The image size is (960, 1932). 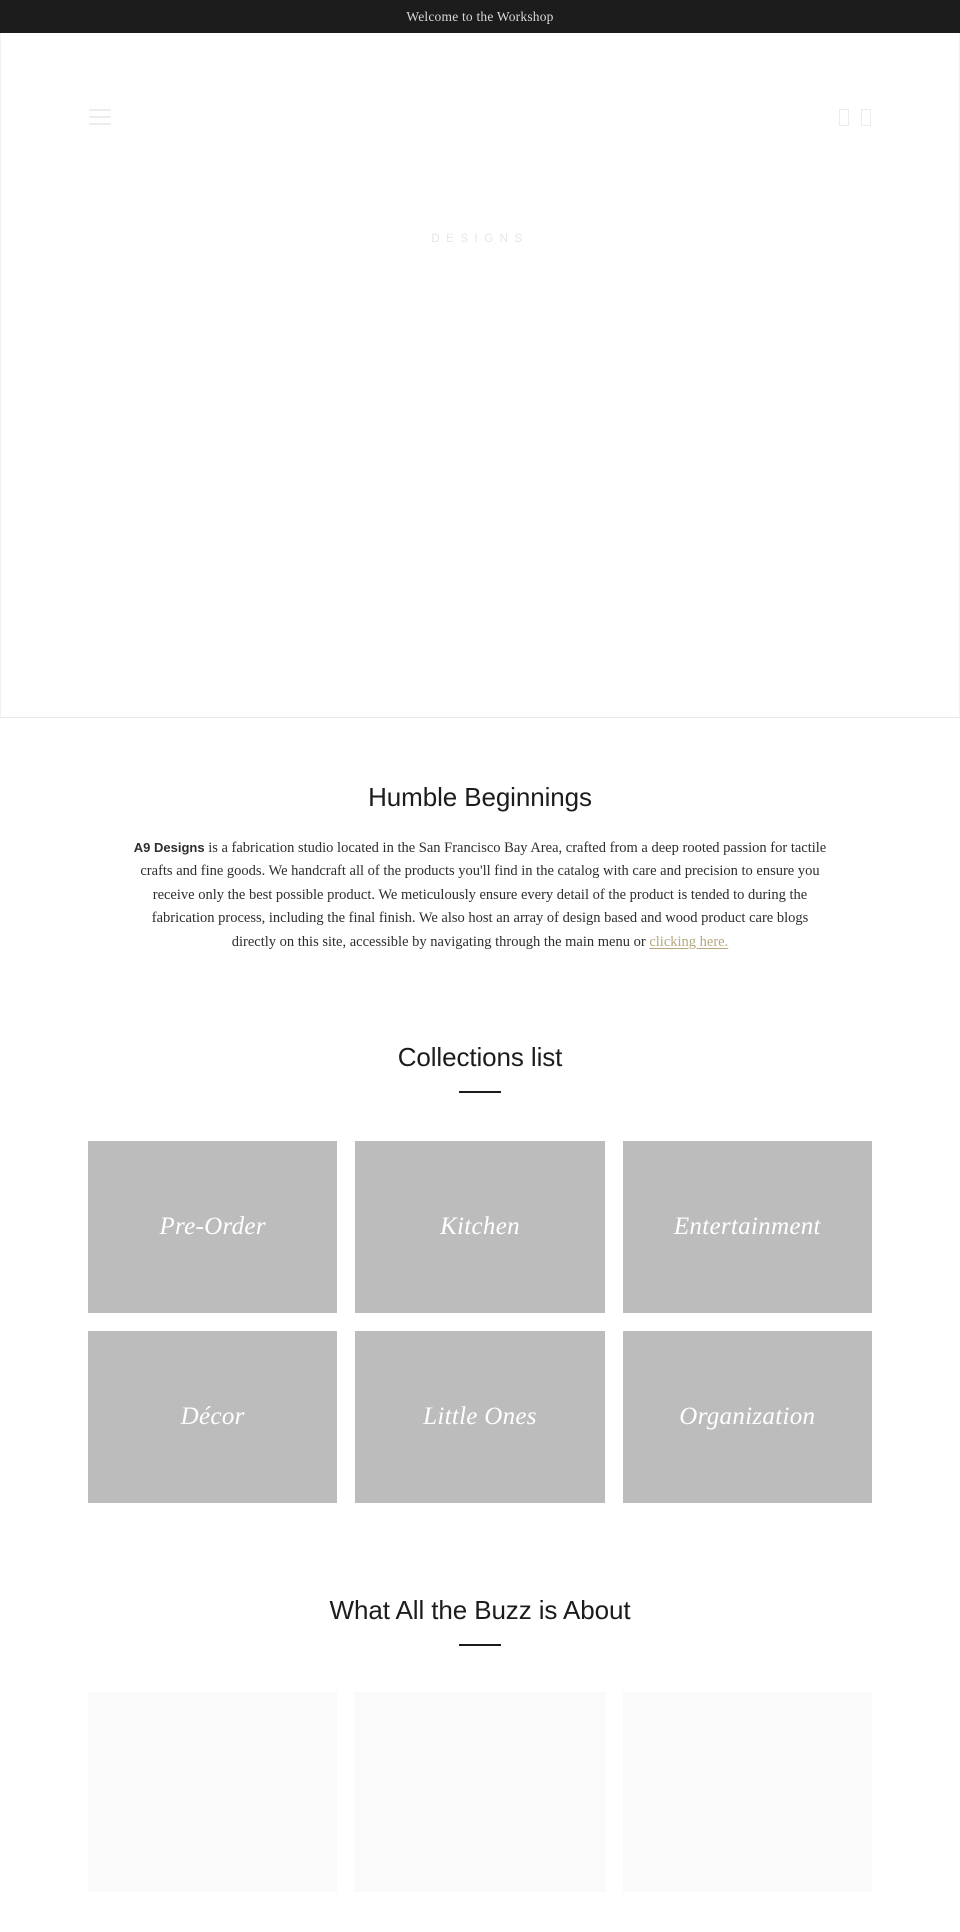 I want to click on site-logo: DESIGNS, so click(x=480, y=238).